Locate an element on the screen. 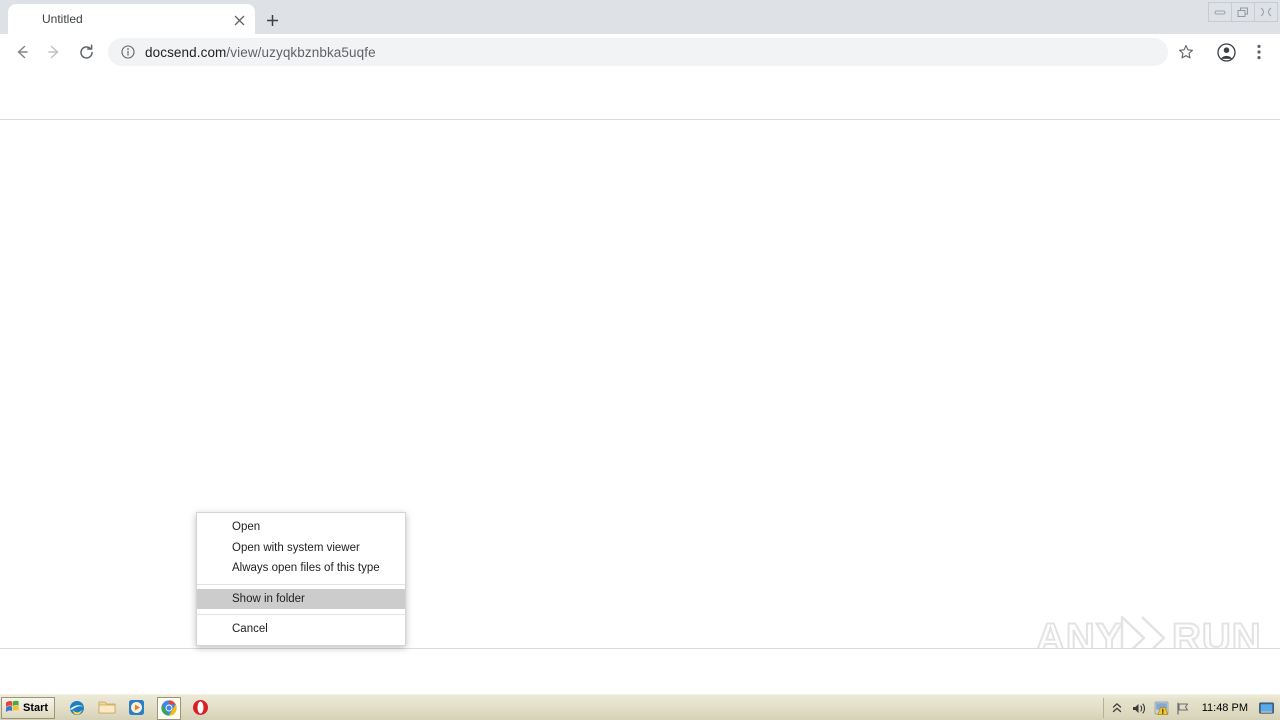 Image resolution: width=1280 pixels, height=720 pixels. menu-item-open: Open is located at coordinates (301, 527).